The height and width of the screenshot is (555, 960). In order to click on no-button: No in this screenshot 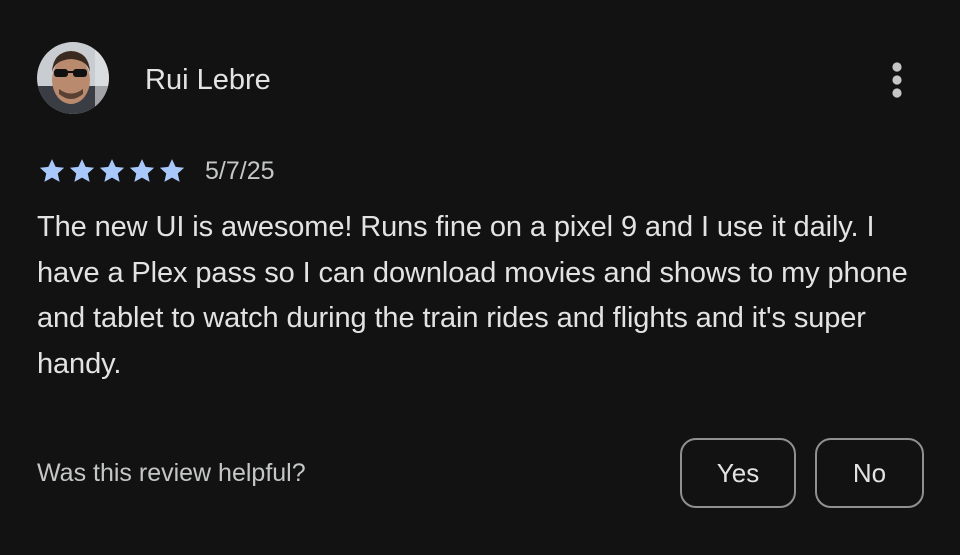, I will do `click(869, 473)`.